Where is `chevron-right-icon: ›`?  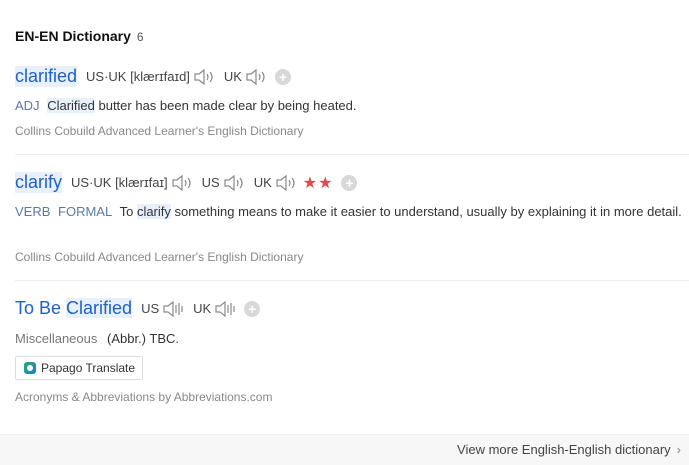 chevron-right-icon: › is located at coordinates (678, 449).